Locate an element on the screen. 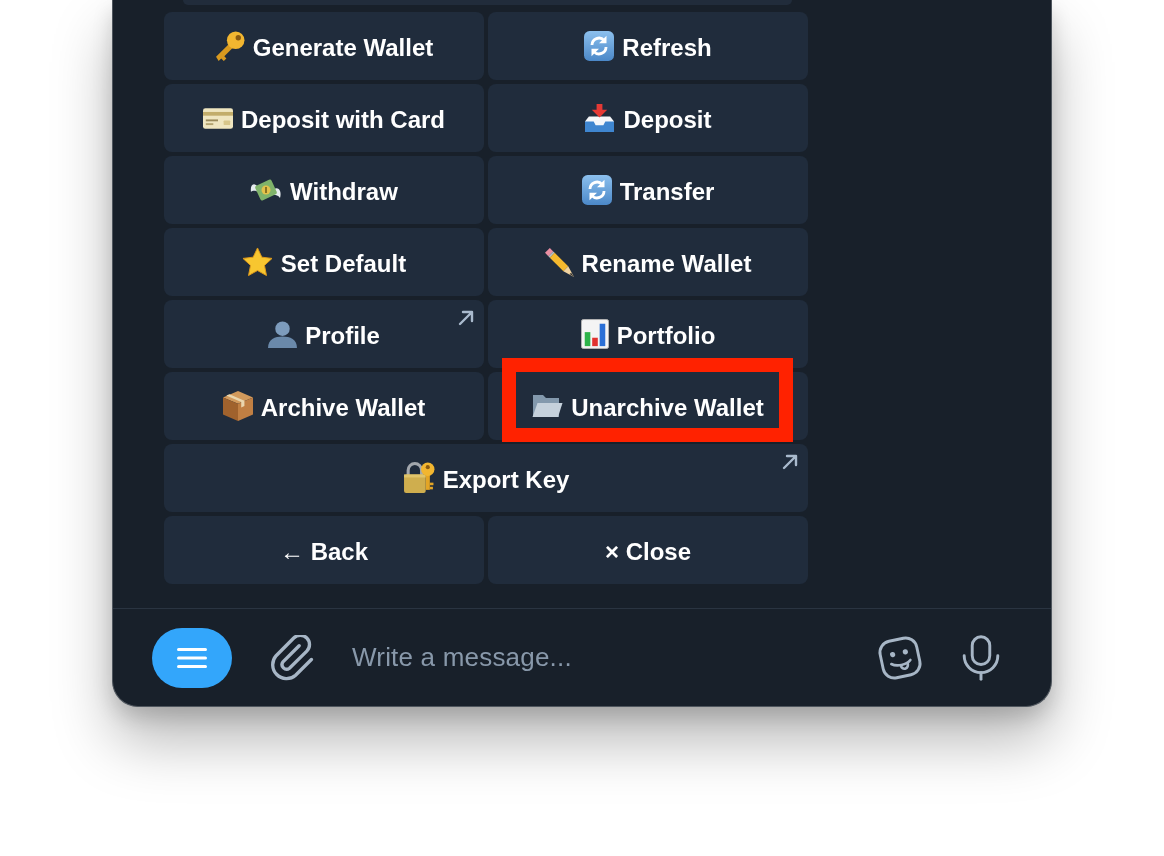 The width and height of the screenshot is (1164, 856). keyboard-button: Profile is located at coordinates (324, 334).